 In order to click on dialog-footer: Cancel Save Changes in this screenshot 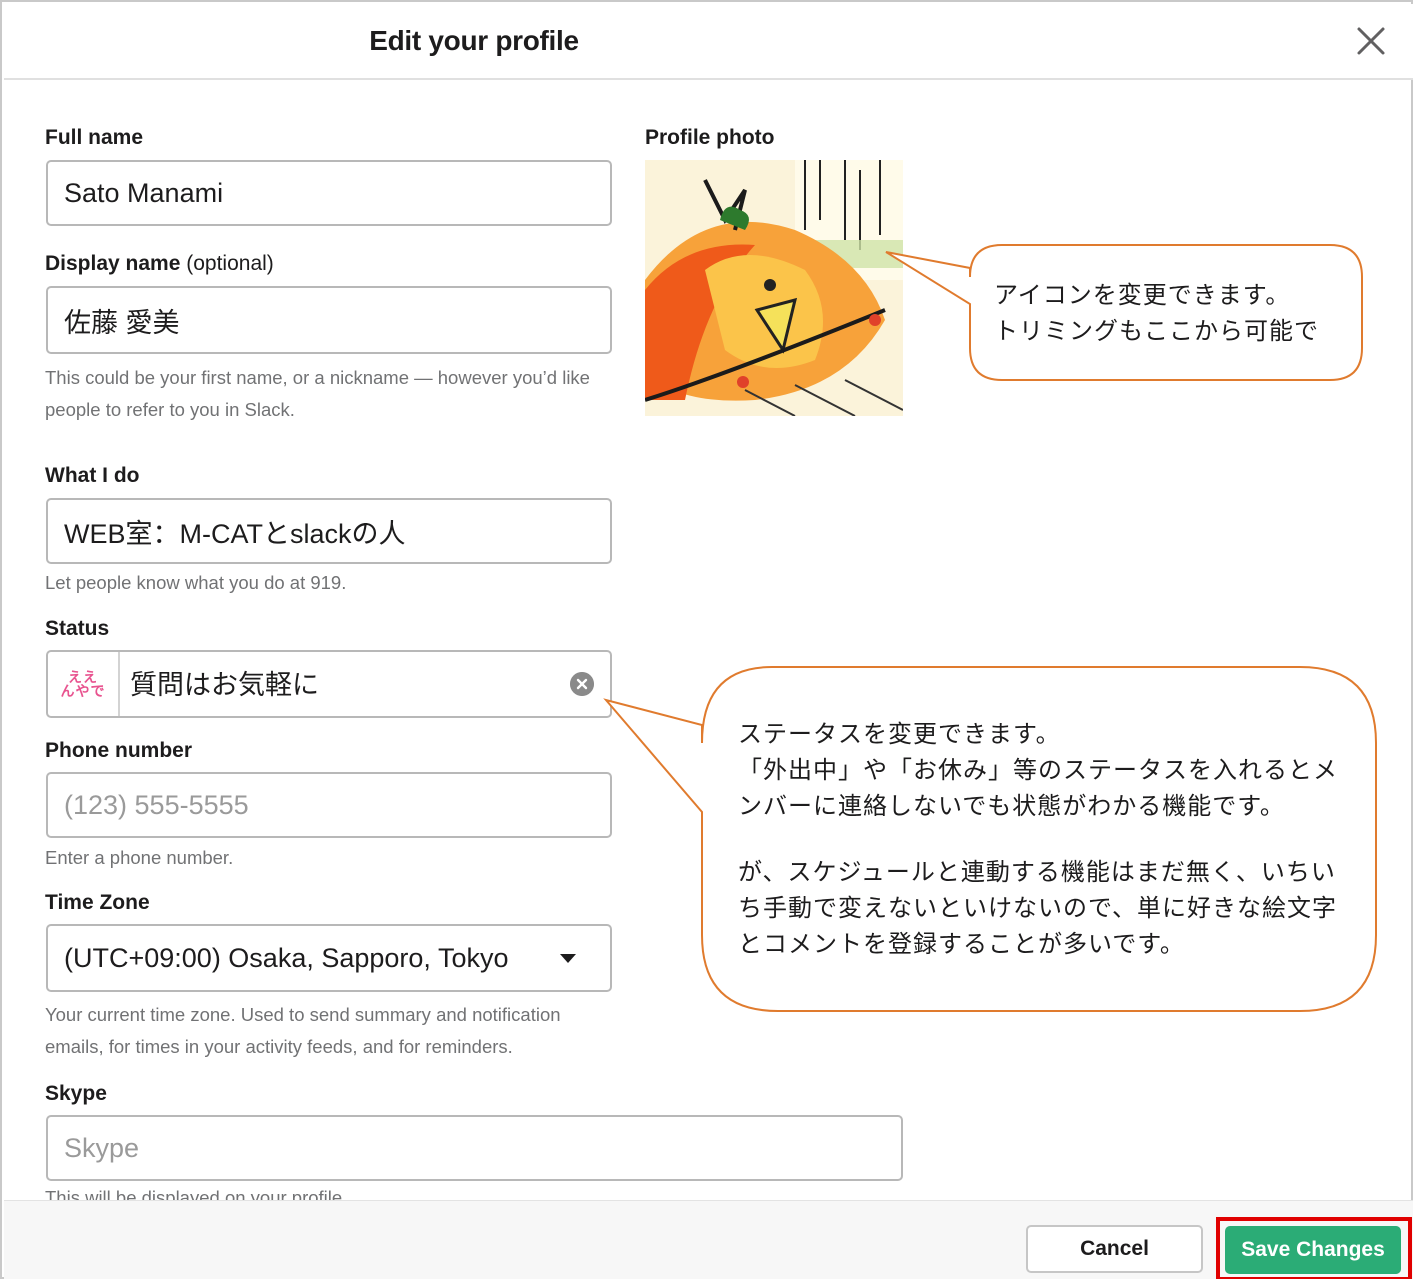, I will do `click(708, 1239)`.